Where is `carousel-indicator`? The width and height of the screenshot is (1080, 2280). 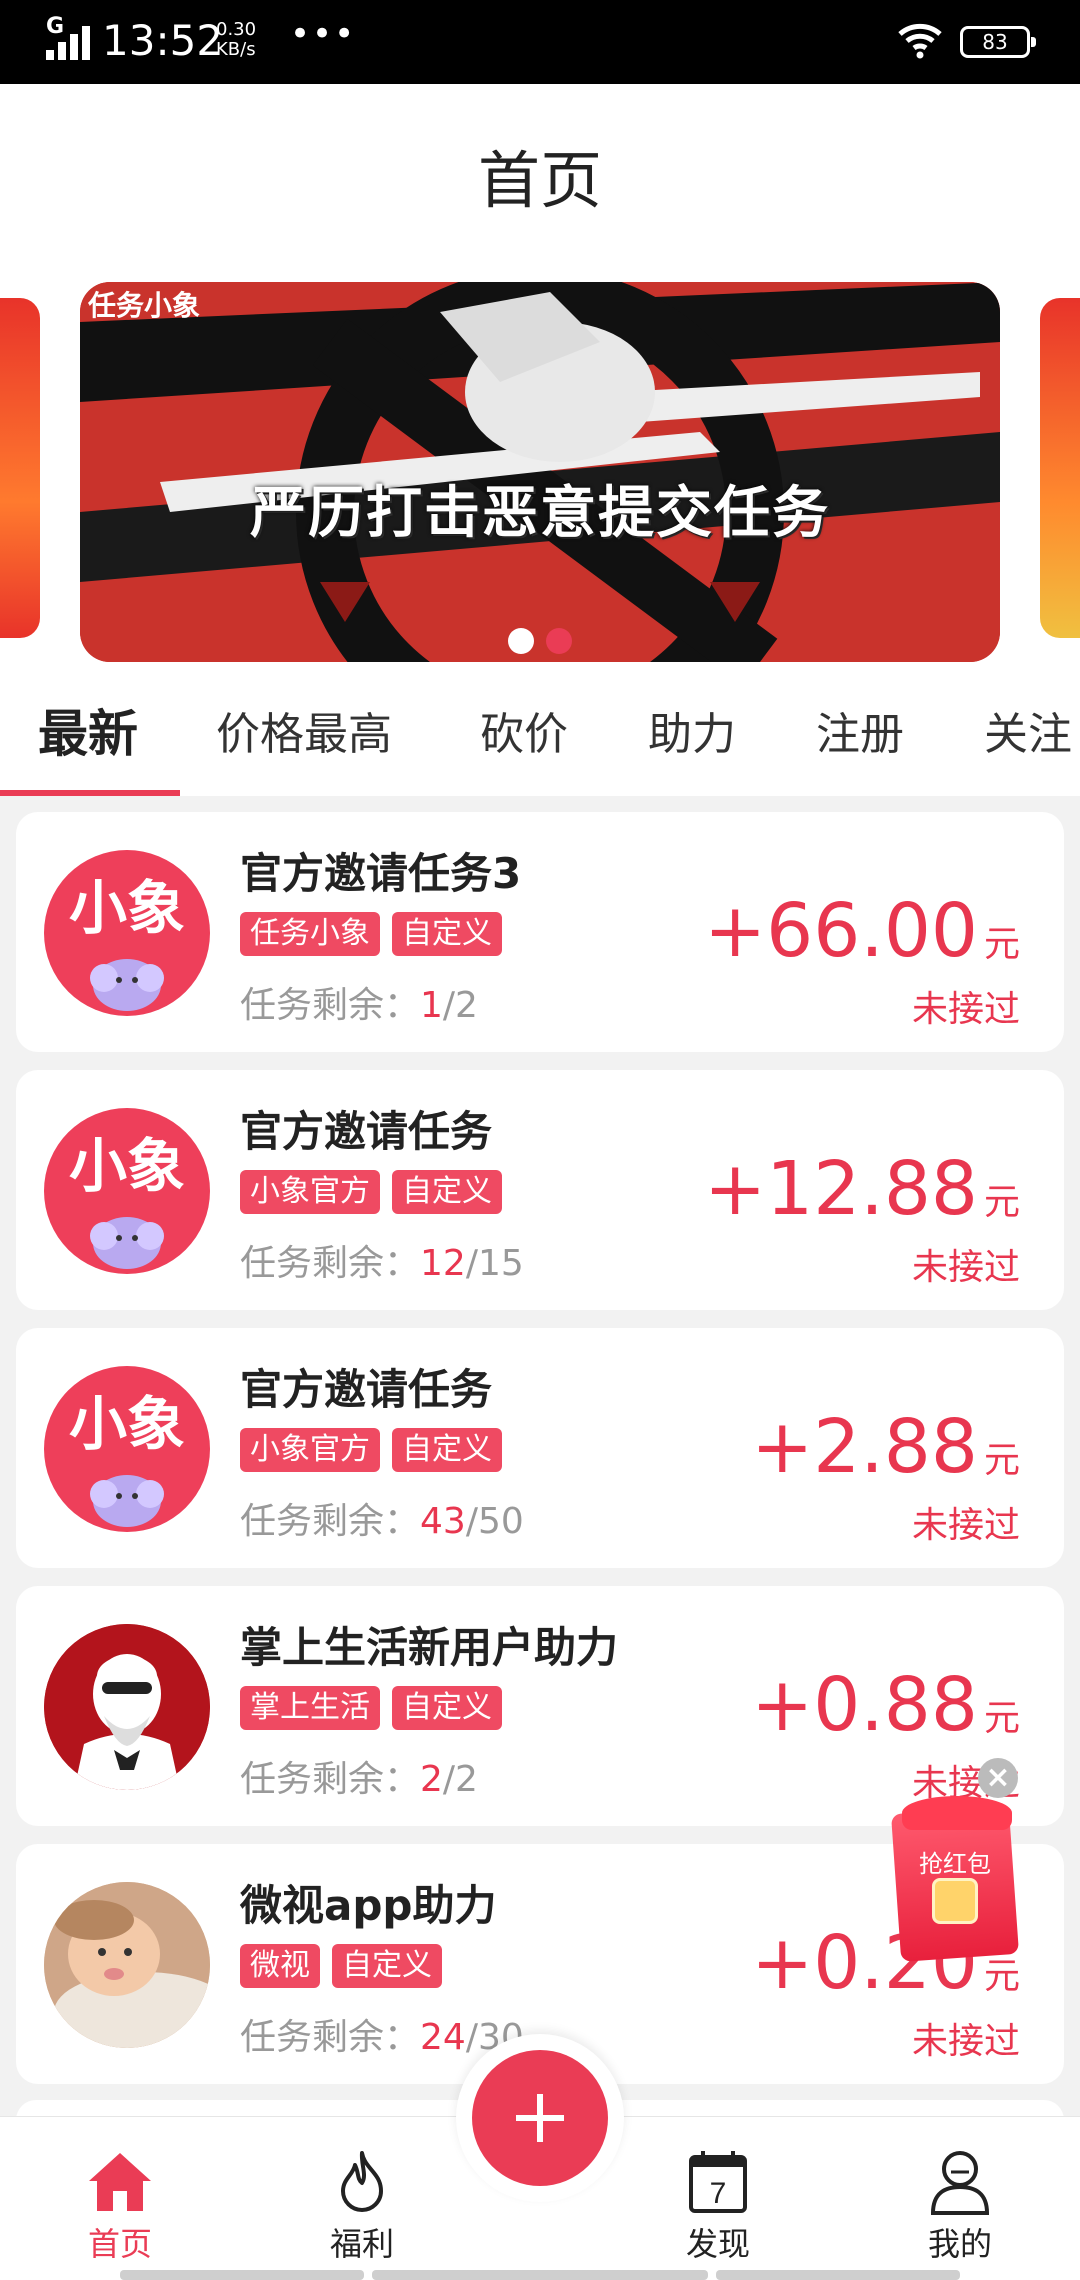
carousel-indicator is located at coordinates (540, 643).